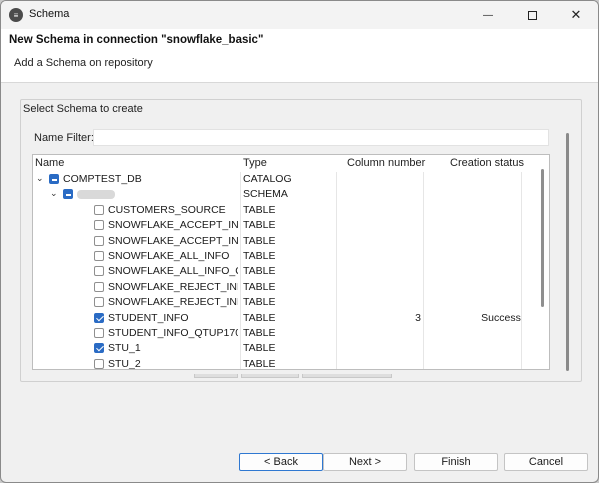  I want to click on table-row: SNOWFLAKE_ACCEPT_INFO_QTU TABLE, so click(291, 241).